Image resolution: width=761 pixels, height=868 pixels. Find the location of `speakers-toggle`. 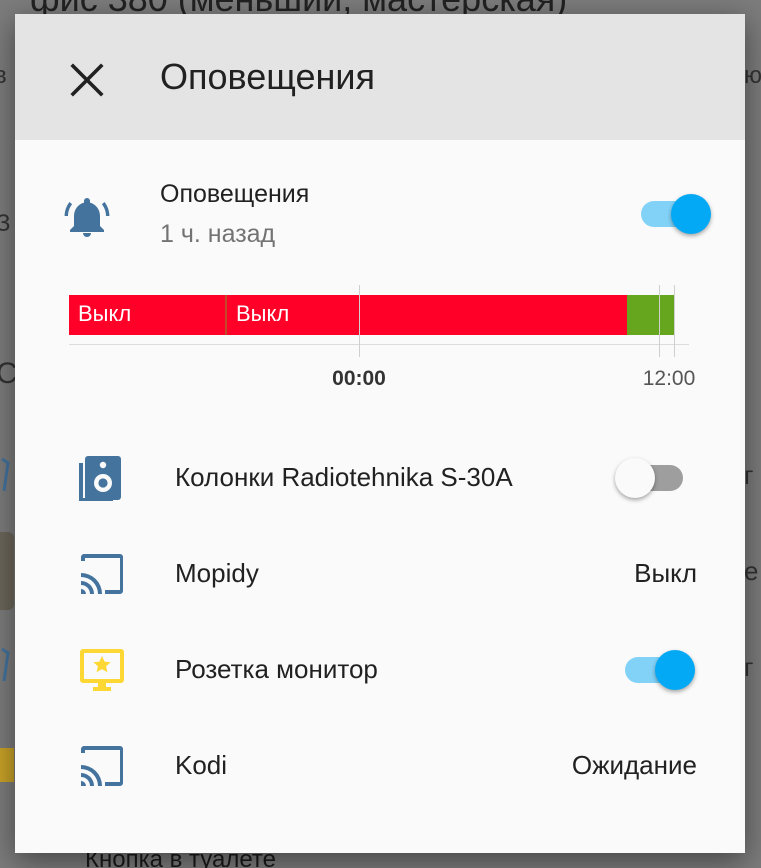

speakers-toggle is located at coordinates (652, 478).